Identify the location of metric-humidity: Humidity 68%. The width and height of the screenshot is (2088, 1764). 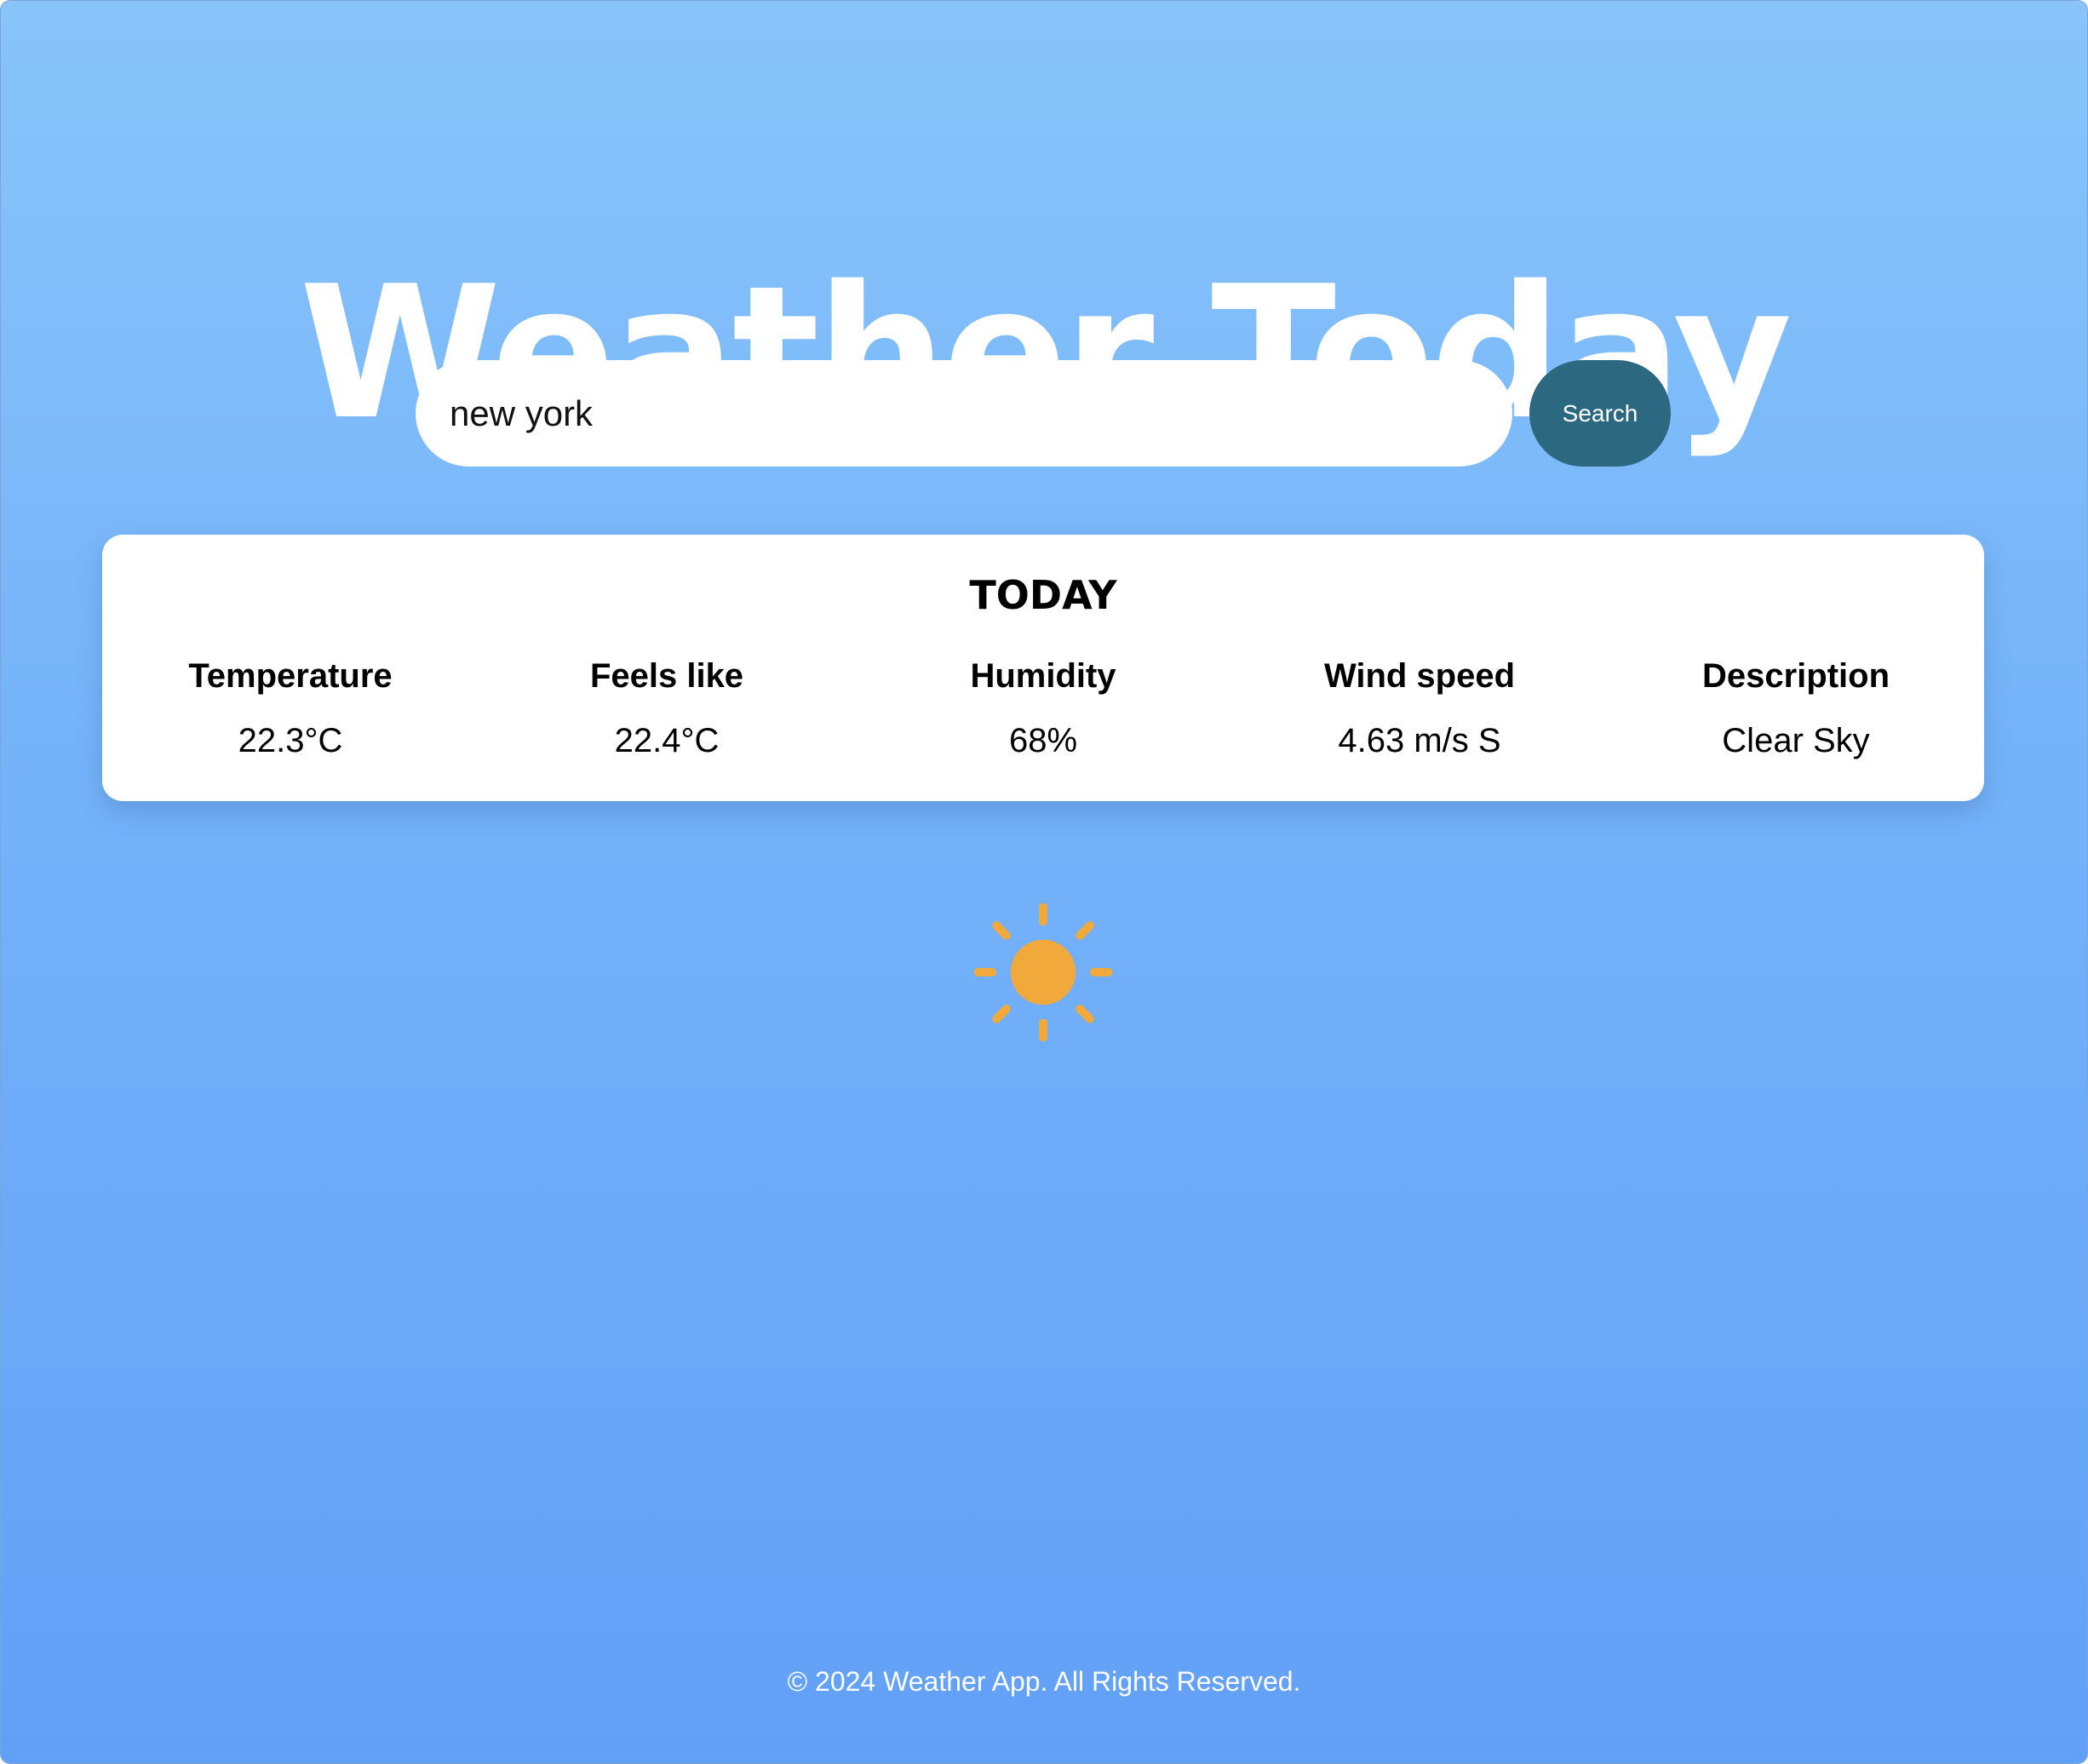
(1043, 708).